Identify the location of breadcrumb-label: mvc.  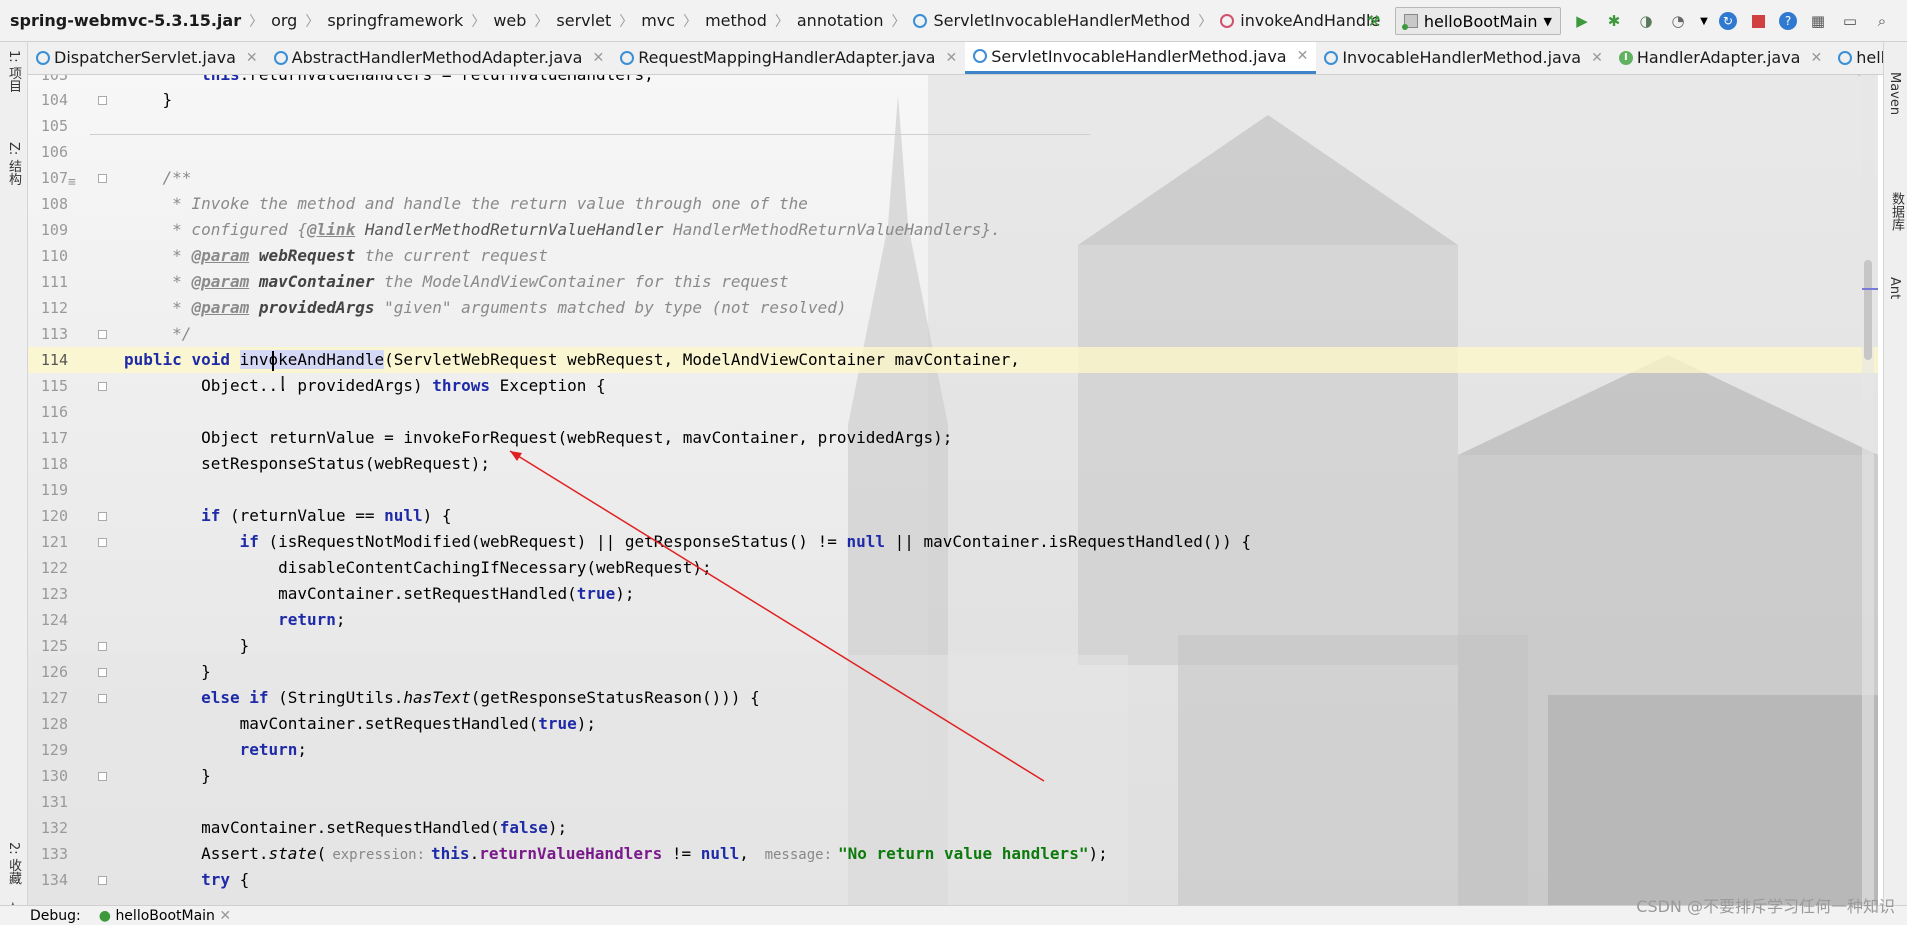
(658, 20).